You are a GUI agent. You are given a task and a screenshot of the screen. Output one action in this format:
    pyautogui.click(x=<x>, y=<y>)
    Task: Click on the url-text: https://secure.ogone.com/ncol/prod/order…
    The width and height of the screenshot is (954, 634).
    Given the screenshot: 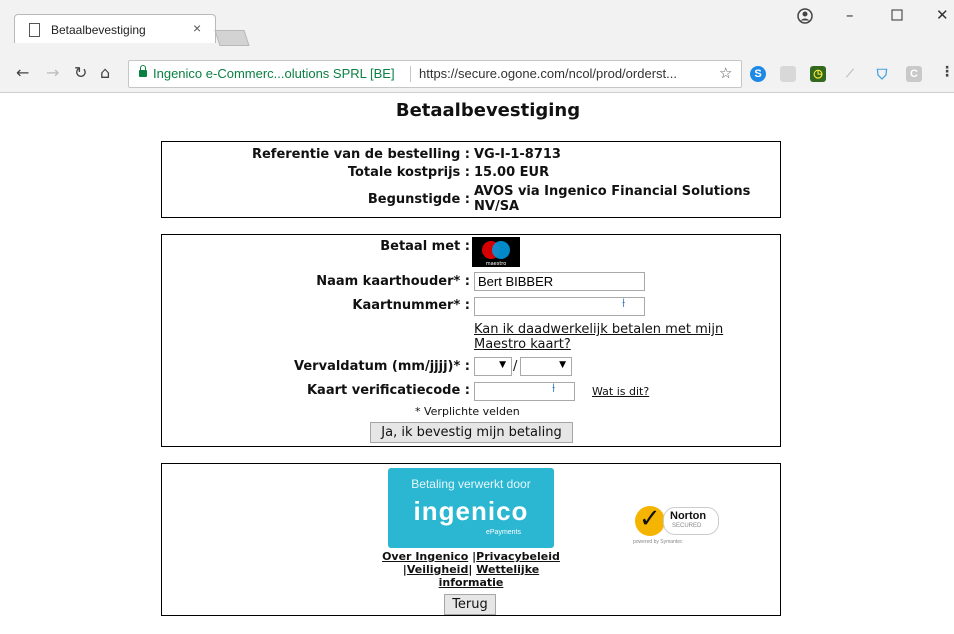 What is the action you would take?
    pyautogui.click(x=548, y=73)
    